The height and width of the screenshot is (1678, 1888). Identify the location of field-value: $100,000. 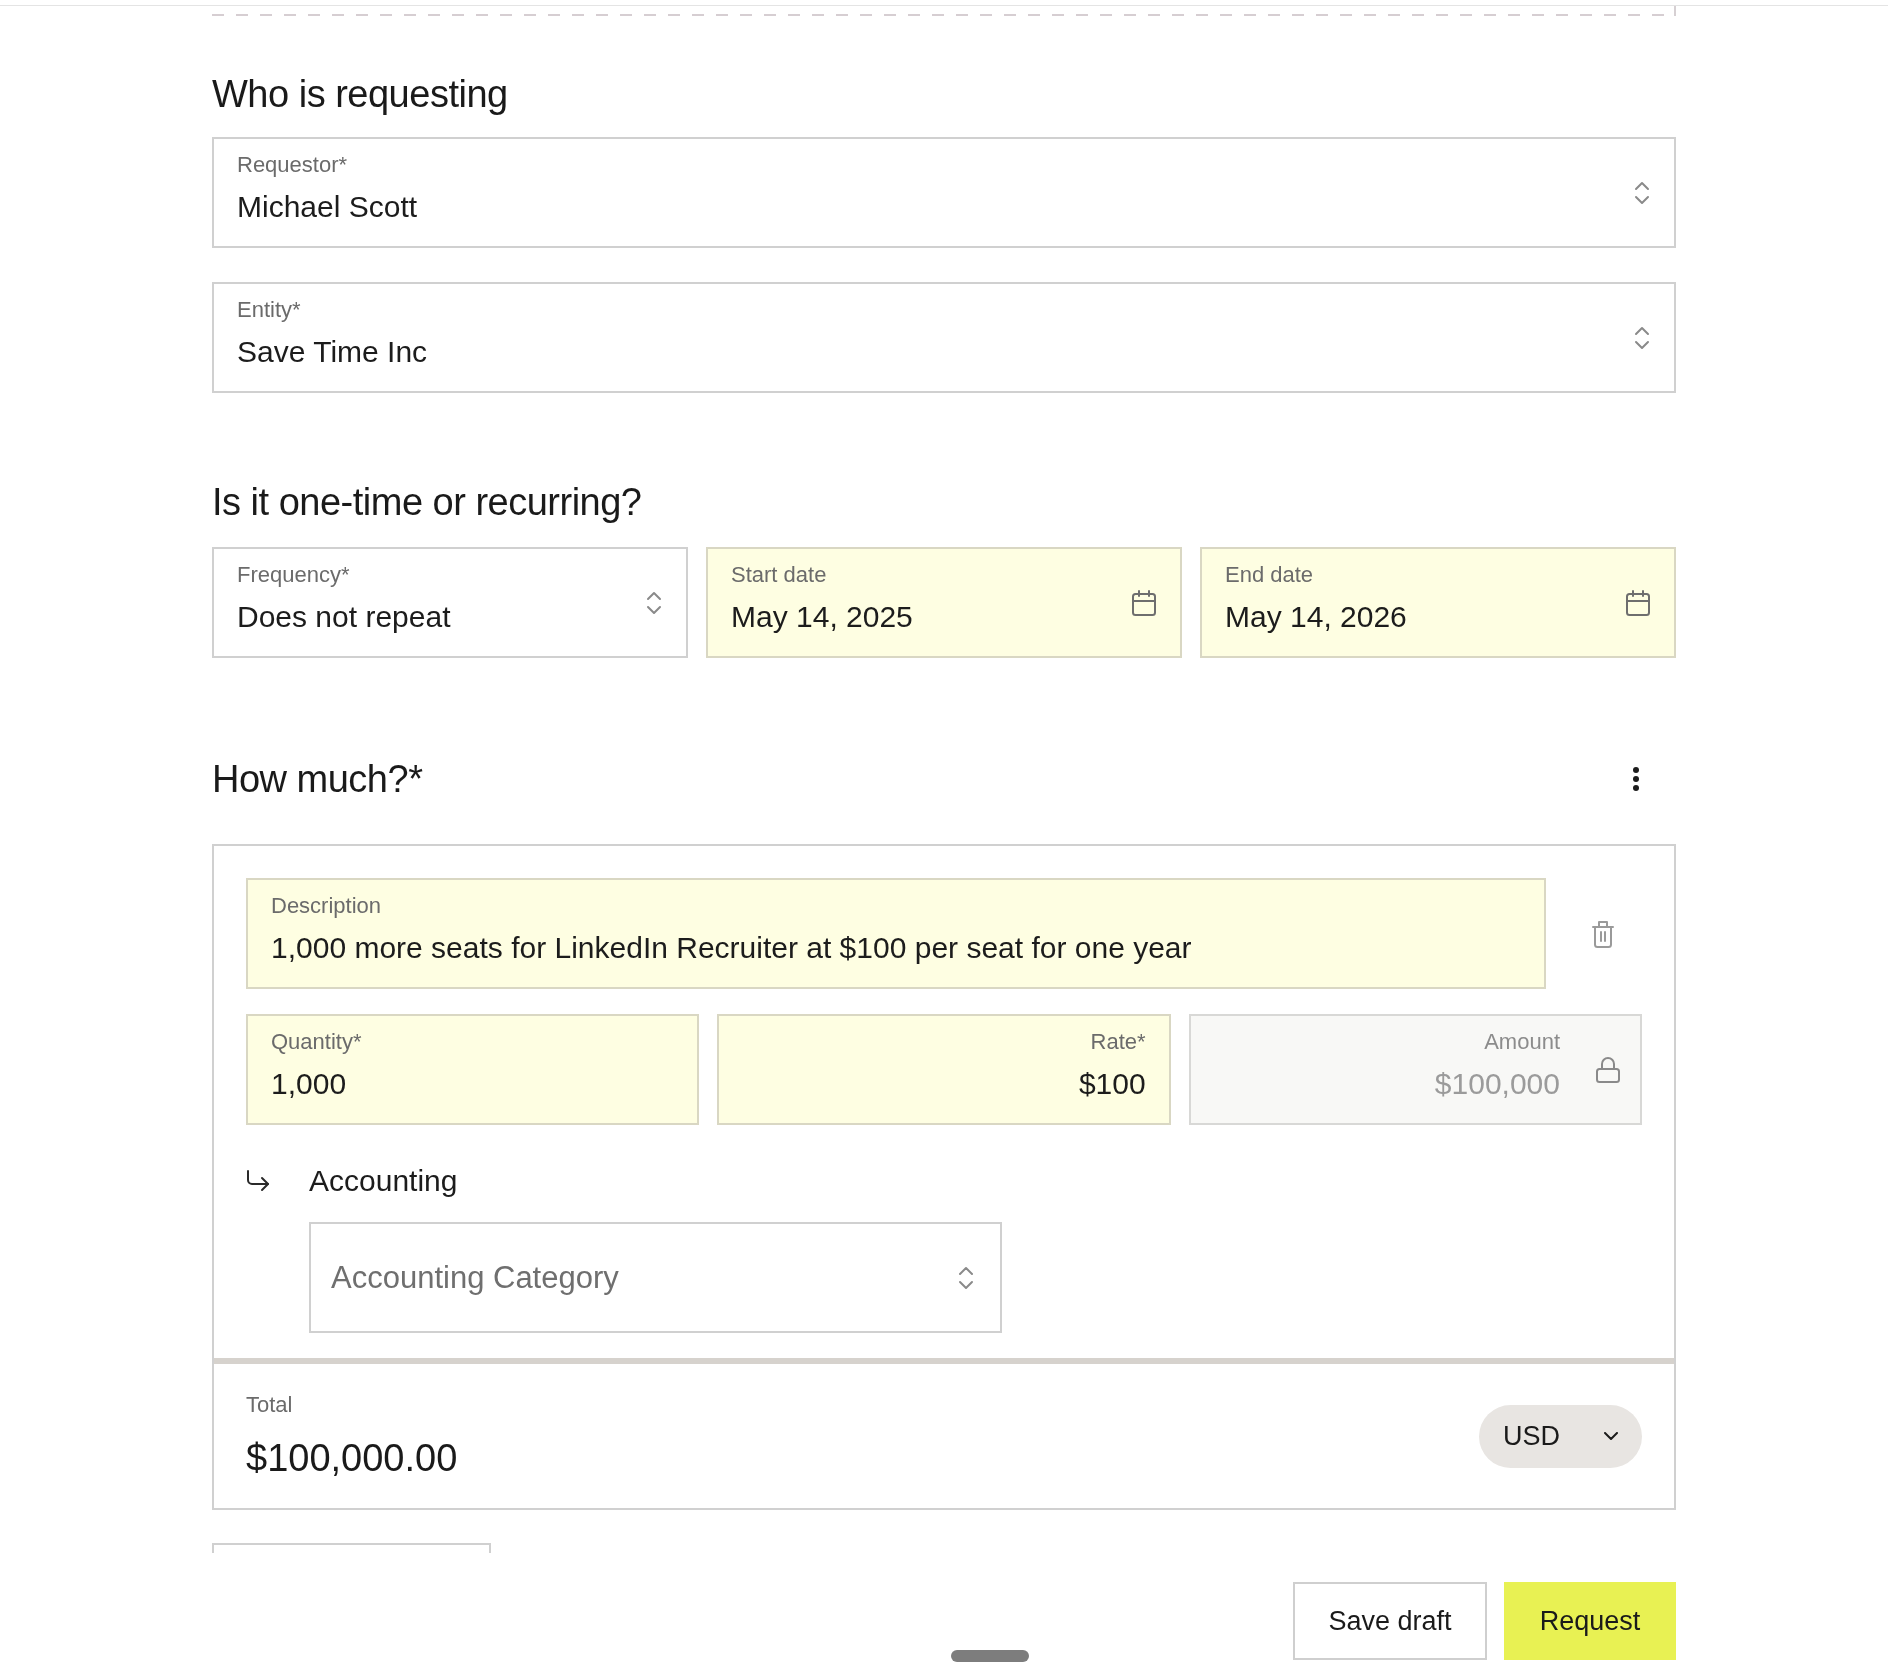
(1497, 1084).